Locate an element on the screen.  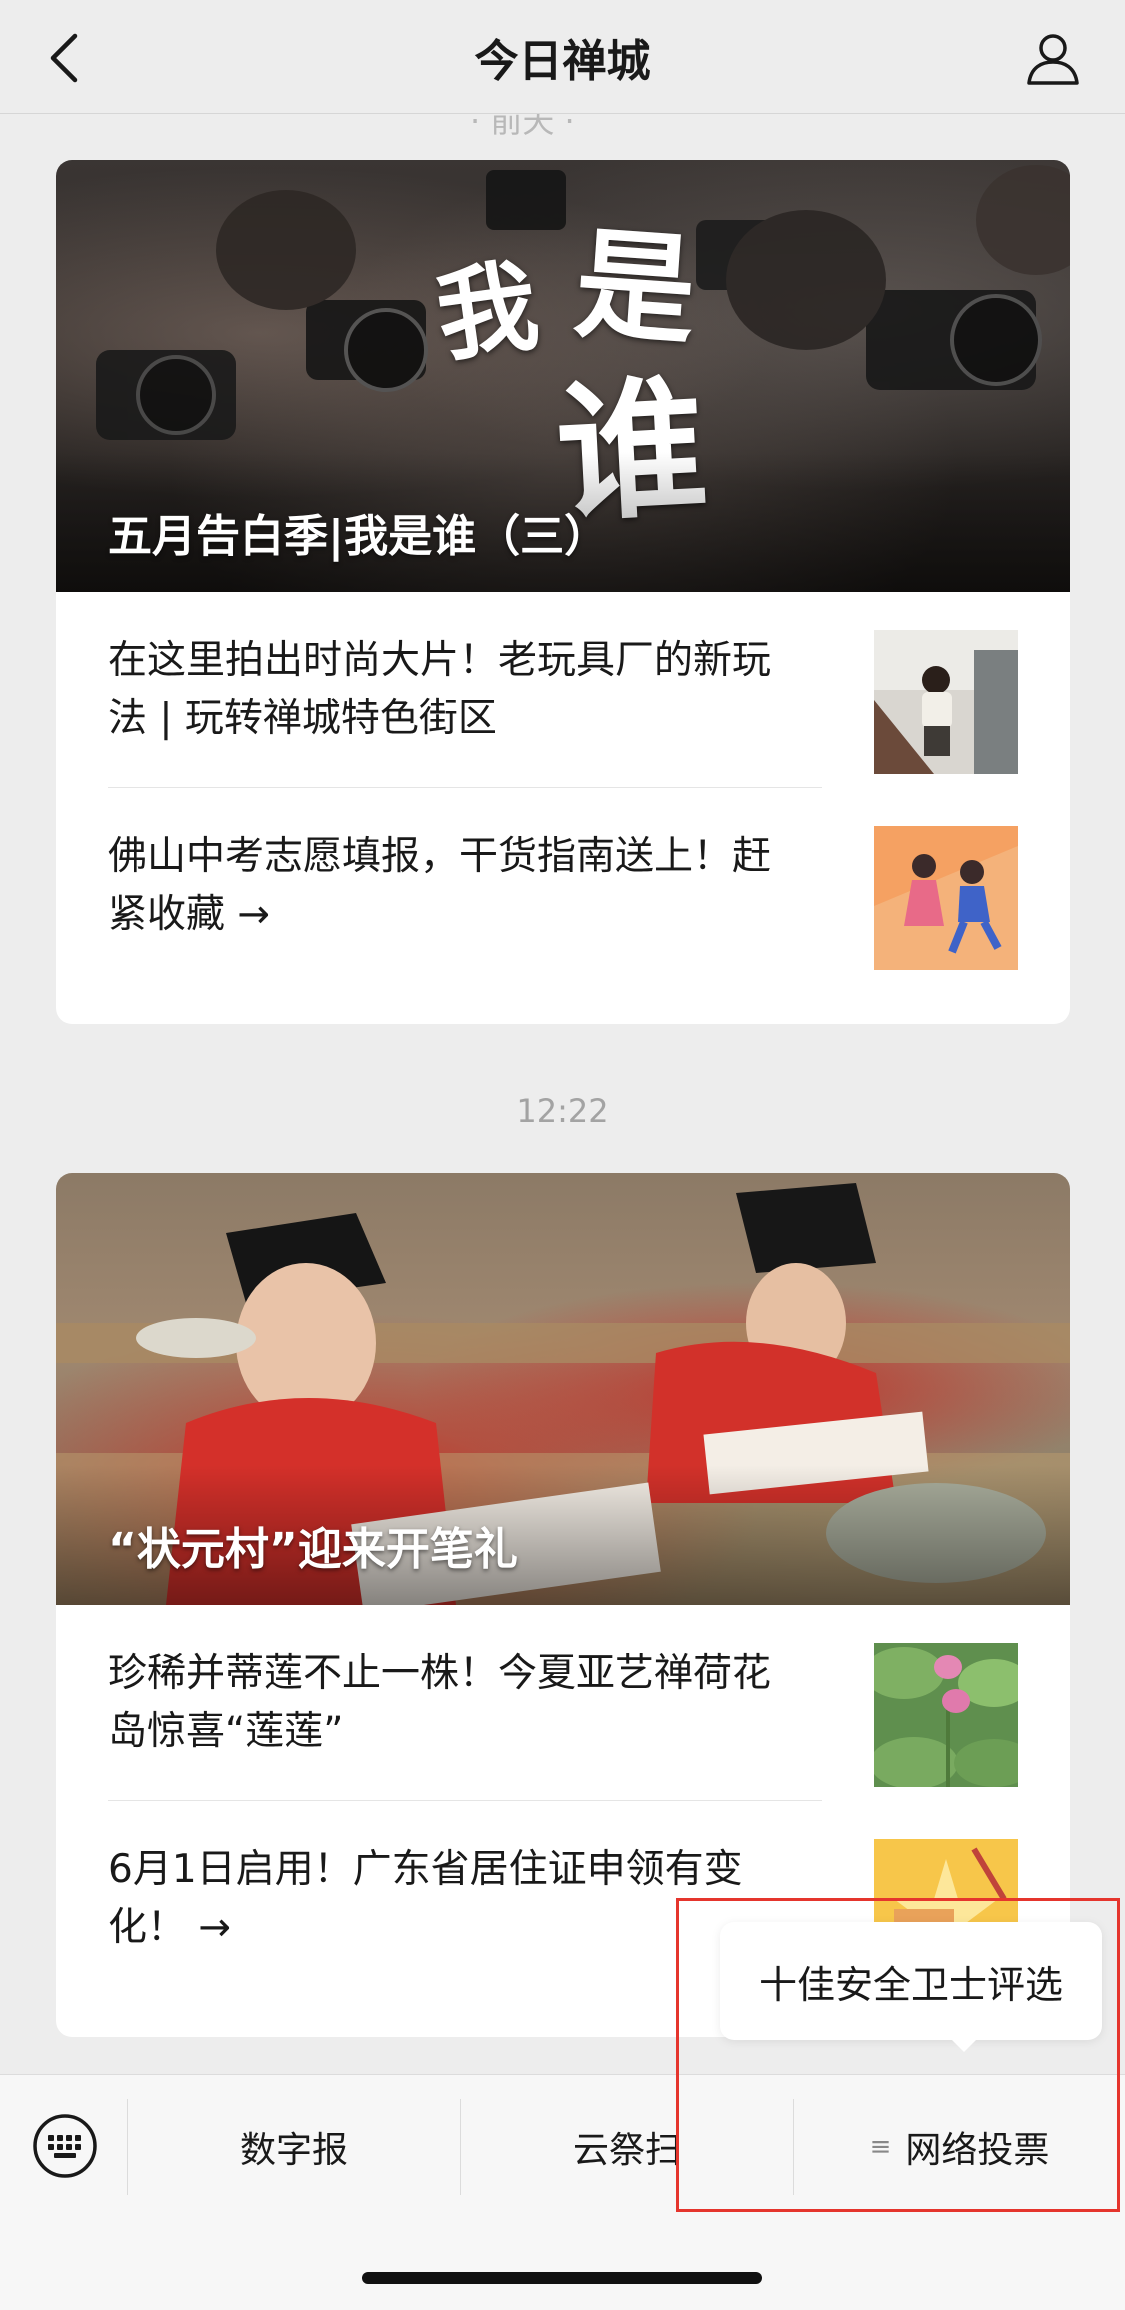
person-icon is located at coordinates (1053, 59).